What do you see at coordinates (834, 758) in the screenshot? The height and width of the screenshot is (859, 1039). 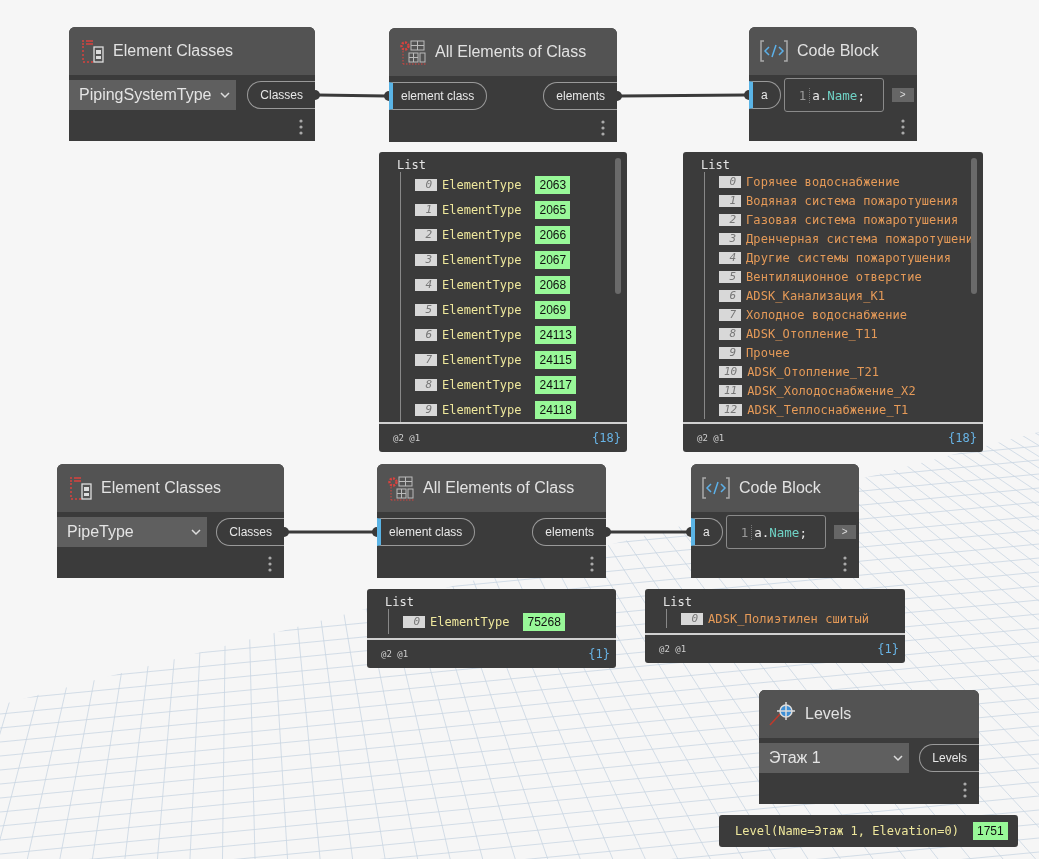 I see `class-dropdown: Этаж 1` at bounding box center [834, 758].